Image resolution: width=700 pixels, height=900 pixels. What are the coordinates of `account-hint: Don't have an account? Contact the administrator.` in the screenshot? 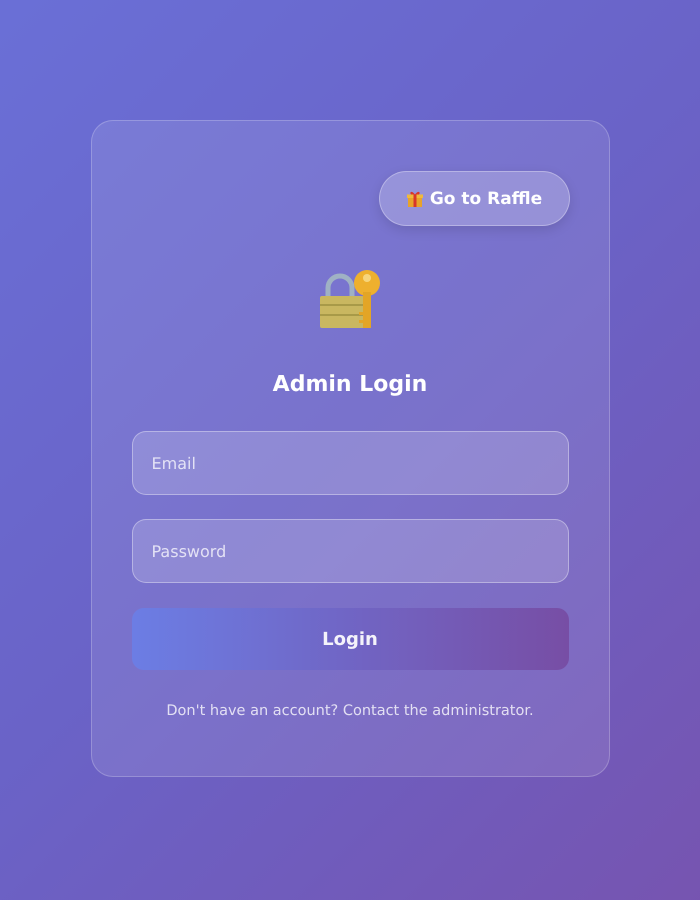 It's located at (350, 711).